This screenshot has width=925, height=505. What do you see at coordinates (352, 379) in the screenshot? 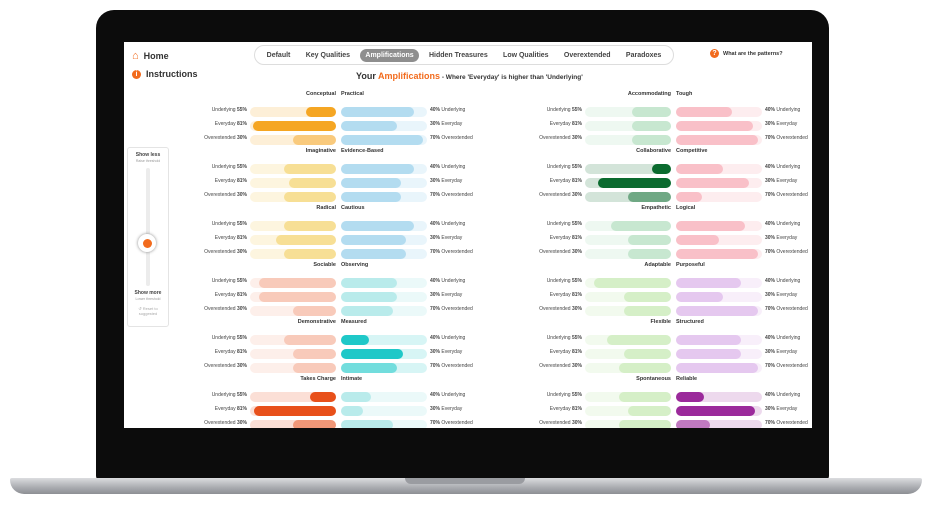
I see `right-quality-label: Intimate` at bounding box center [352, 379].